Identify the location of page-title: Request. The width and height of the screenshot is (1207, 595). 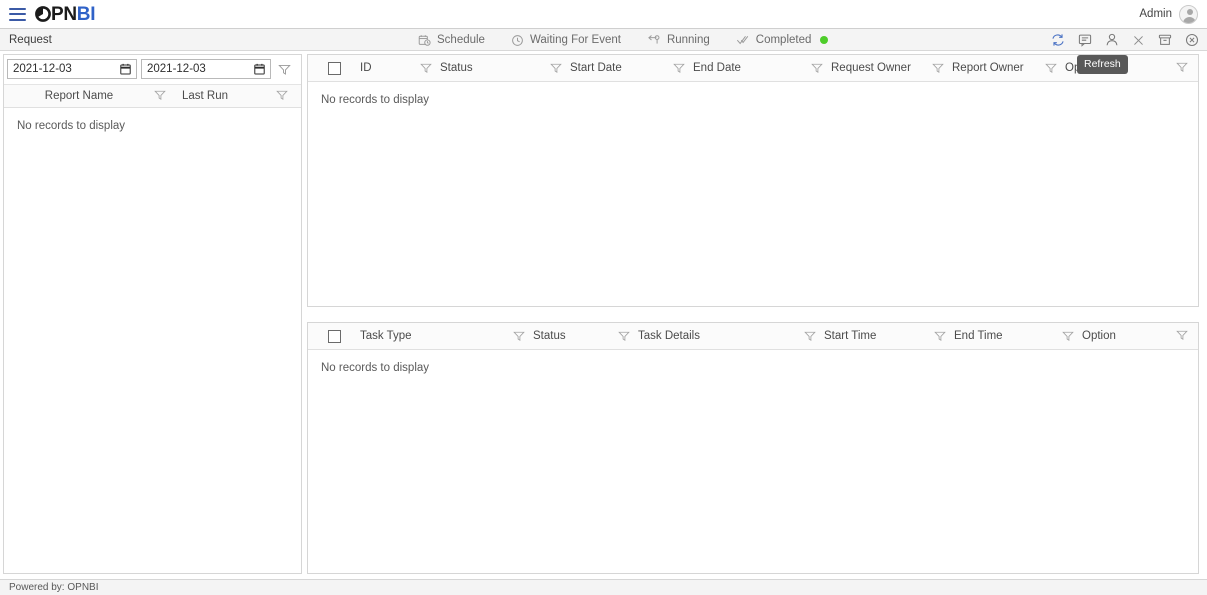
(30, 39).